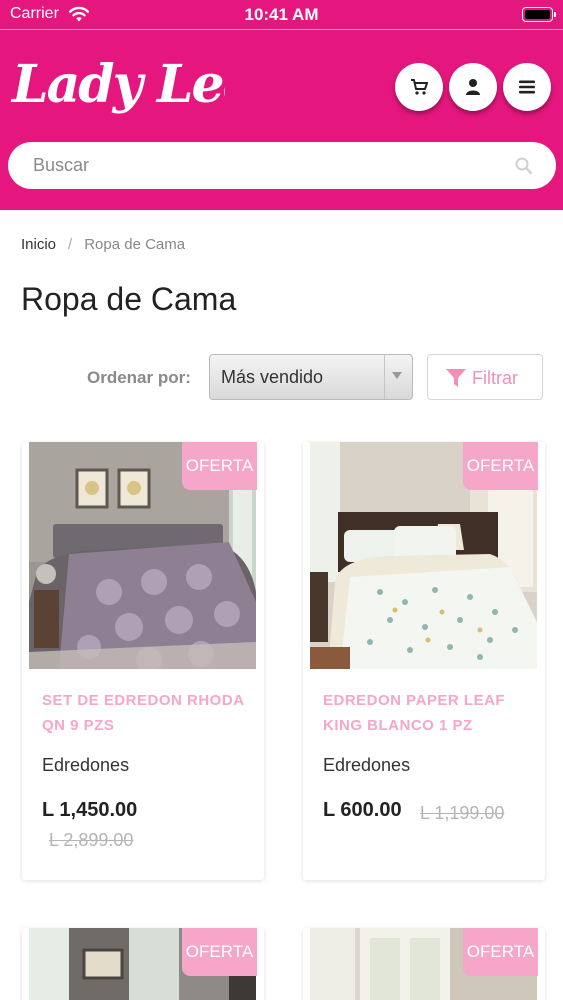 This screenshot has width=563, height=1000. Describe the element at coordinates (539, 14) in the screenshot. I see `battery-icon` at that location.